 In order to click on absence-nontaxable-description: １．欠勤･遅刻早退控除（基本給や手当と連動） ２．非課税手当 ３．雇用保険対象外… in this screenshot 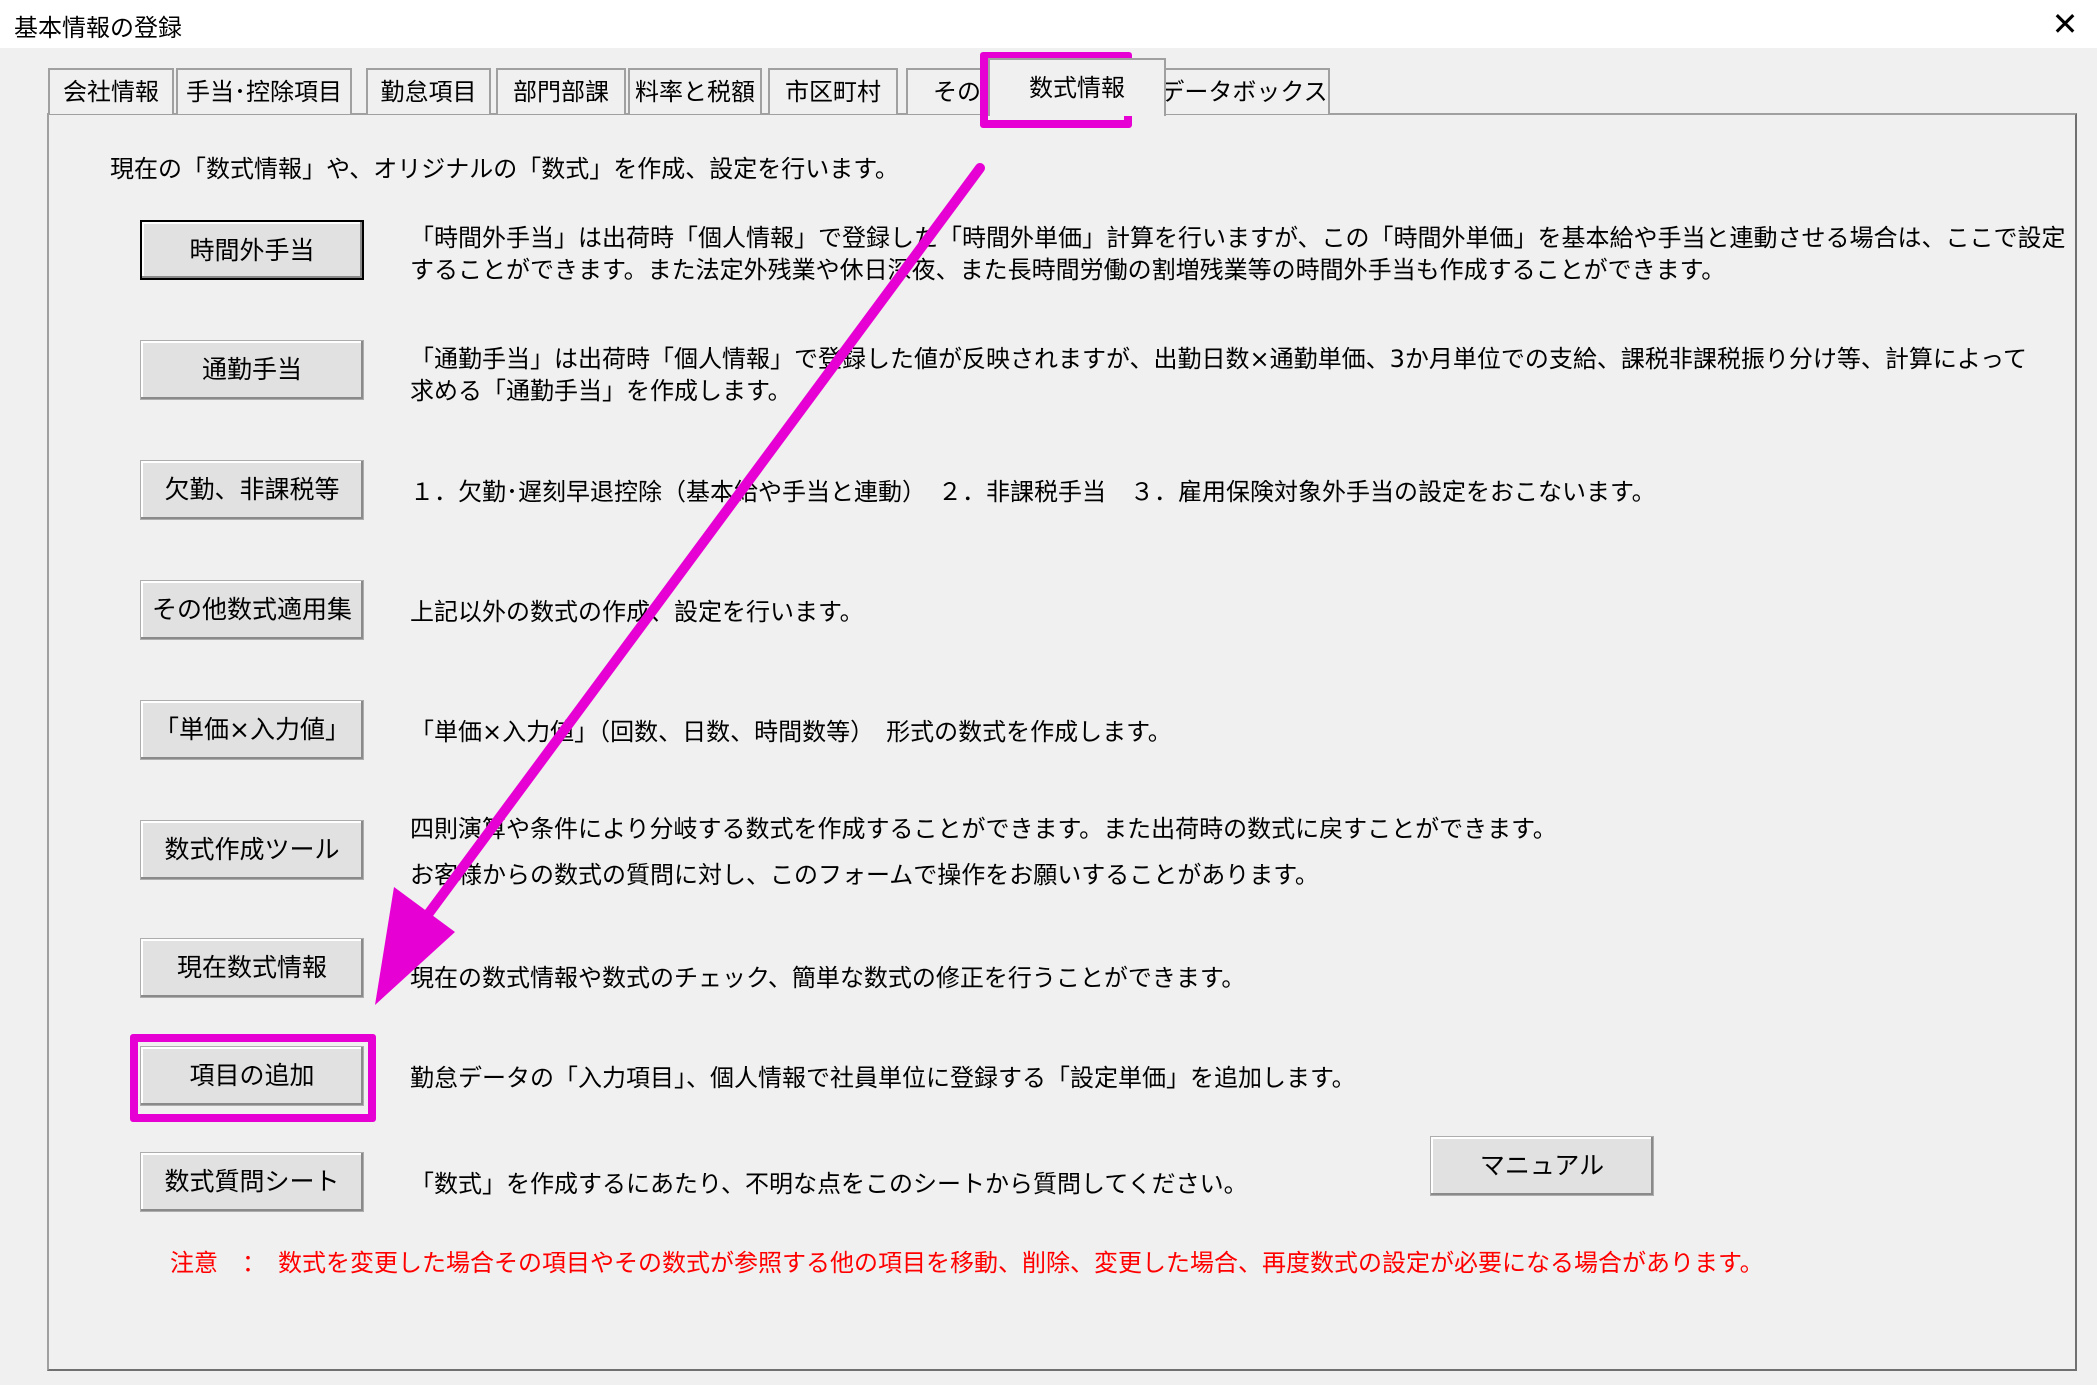, I will do `click(1033, 492)`.